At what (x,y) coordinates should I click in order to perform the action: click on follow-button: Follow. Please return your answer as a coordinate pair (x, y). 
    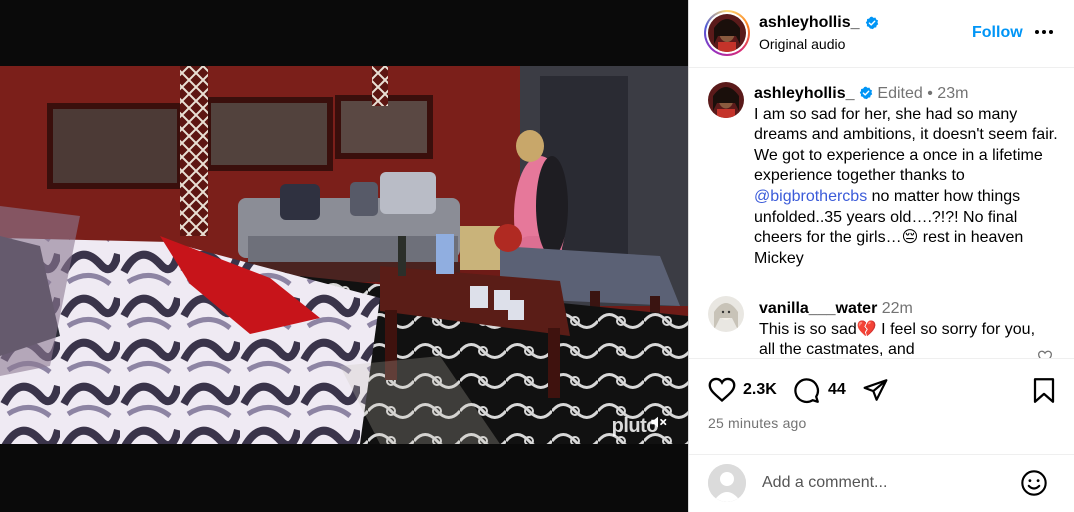
    Looking at the image, I should click on (997, 33).